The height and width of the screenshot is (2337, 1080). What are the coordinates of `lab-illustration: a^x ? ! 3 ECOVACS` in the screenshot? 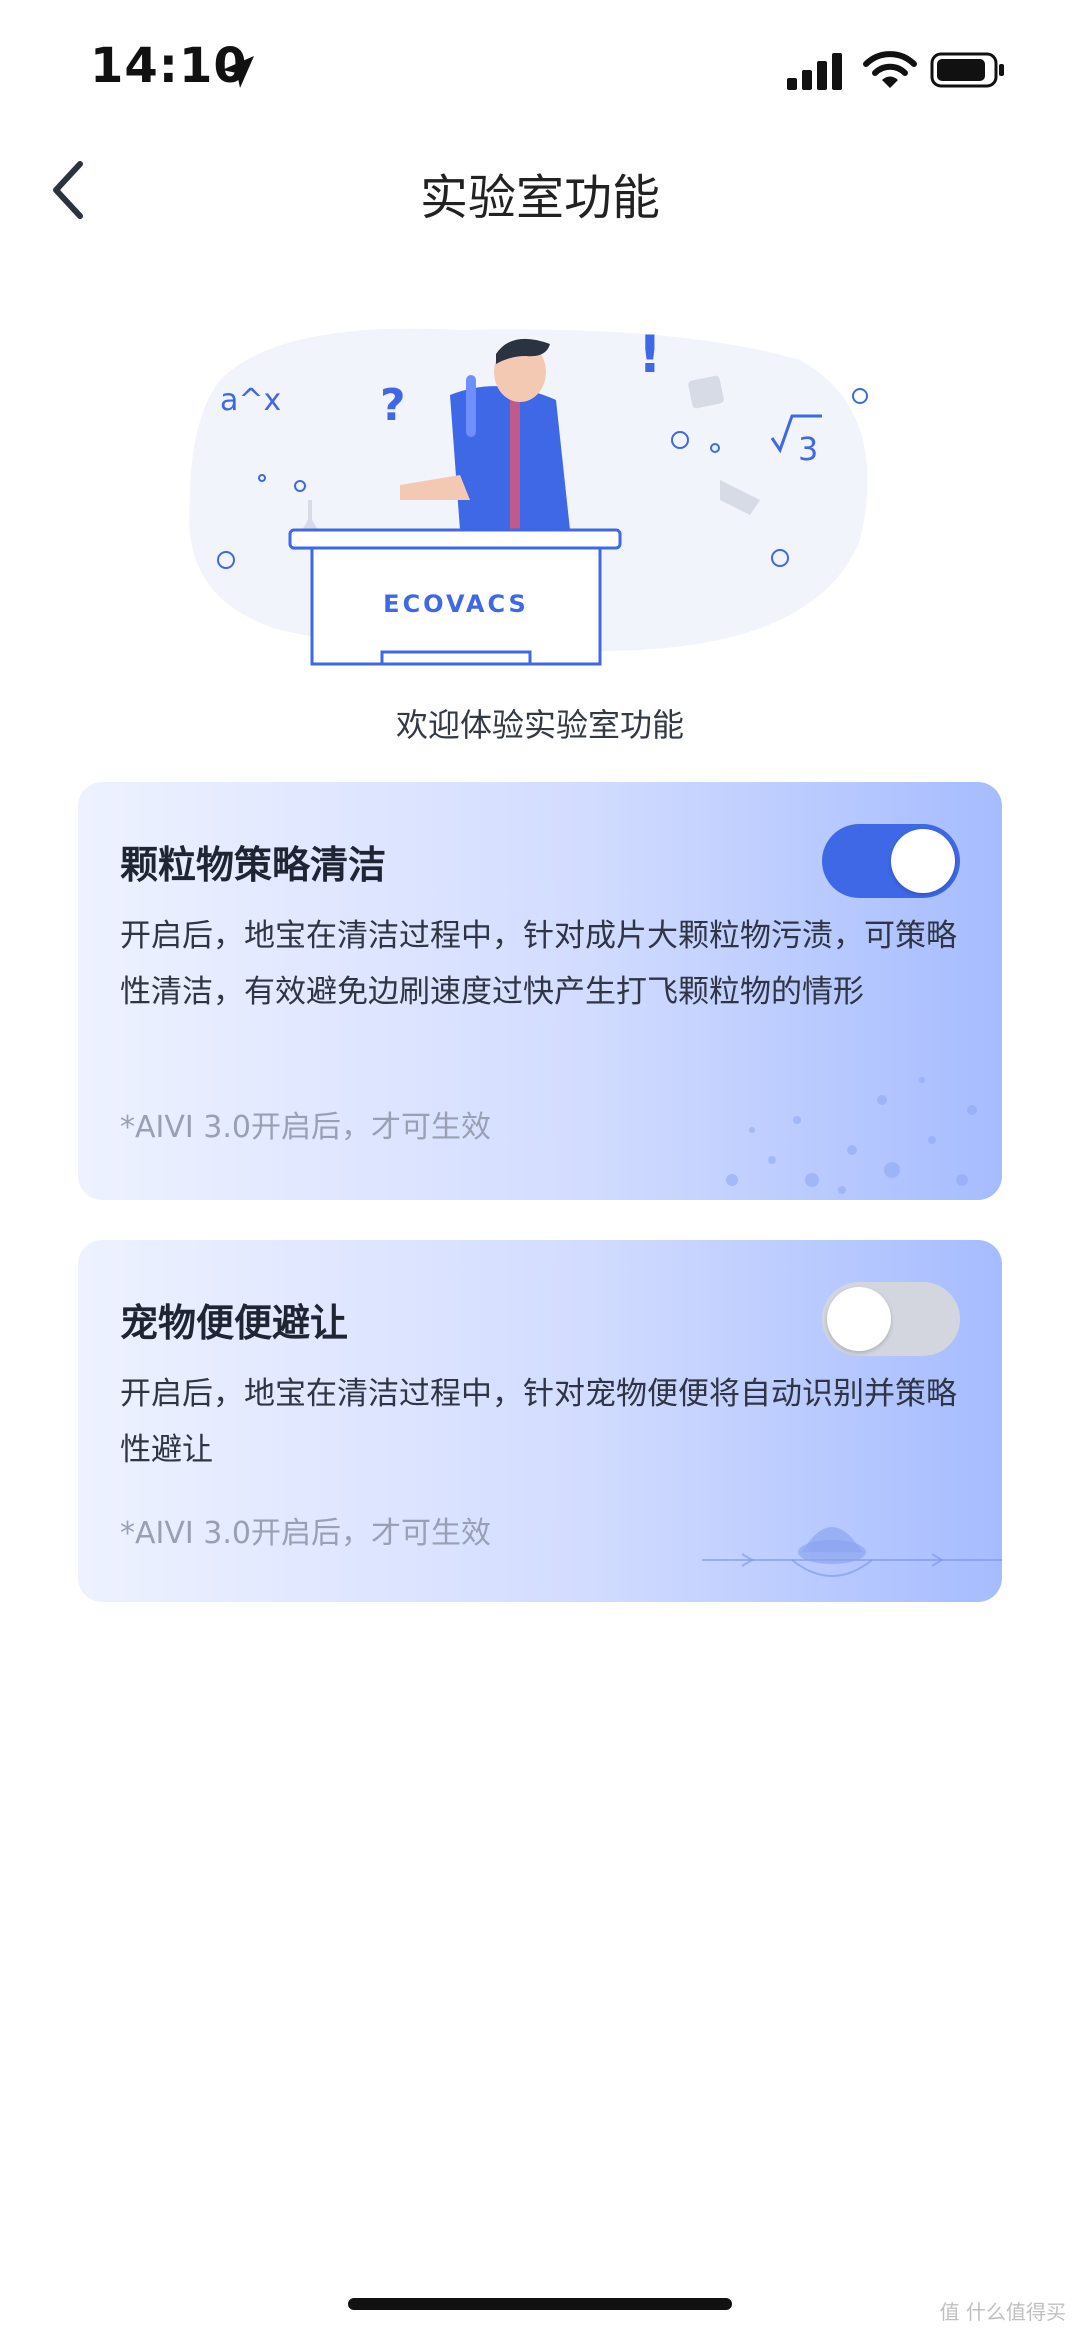 It's located at (528, 495).